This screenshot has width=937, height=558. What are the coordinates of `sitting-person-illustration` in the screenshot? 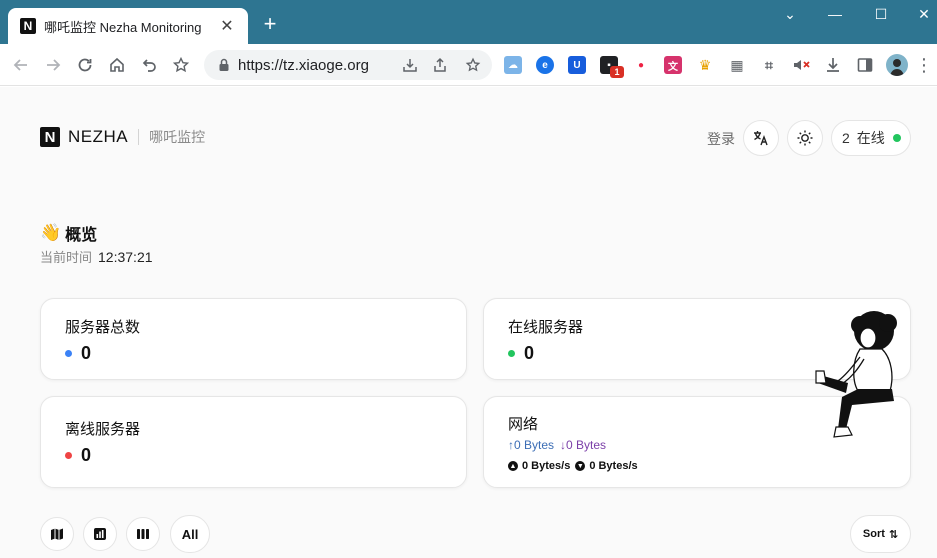 It's located at (856, 374).